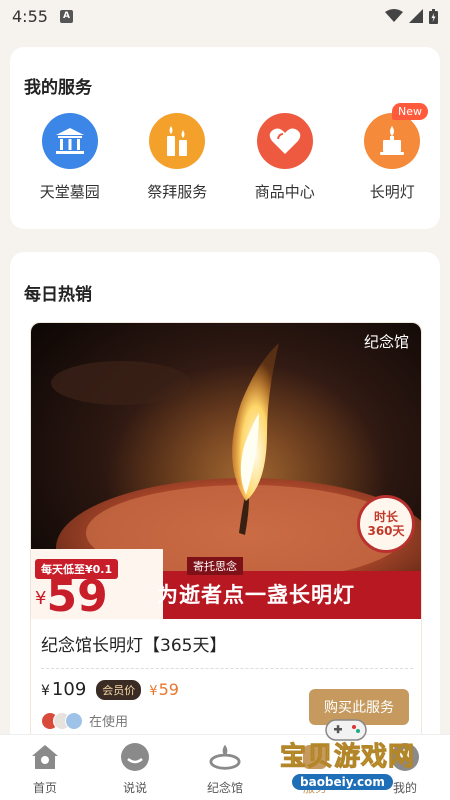  I want to click on regular-price: ¥109, so click(64, 689).